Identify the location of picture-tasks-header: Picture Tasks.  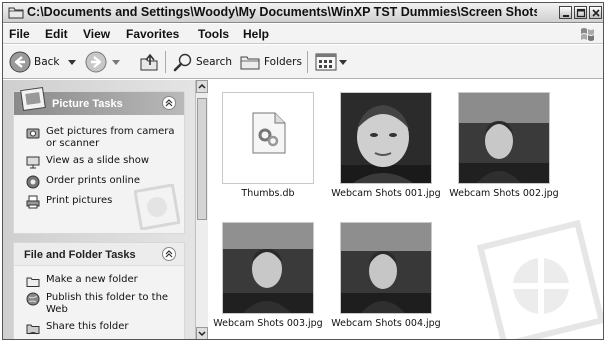
(99, 101).